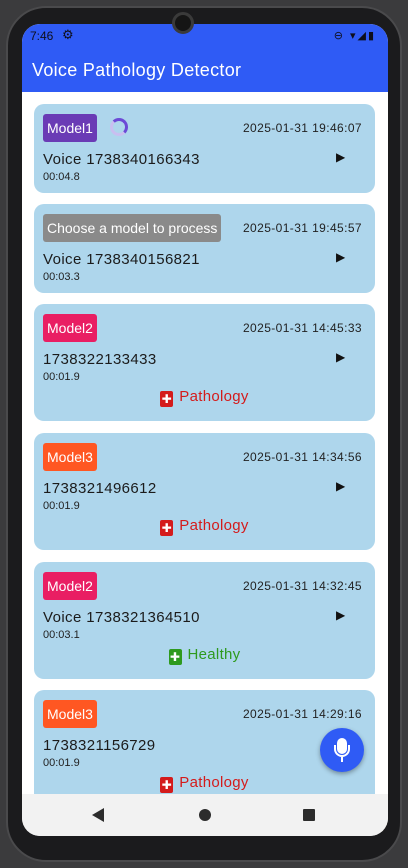  What do you see at coordinates (70, 128) in the screenshot?
I see `model-badge: Model1` at bounding box center [70, 128].